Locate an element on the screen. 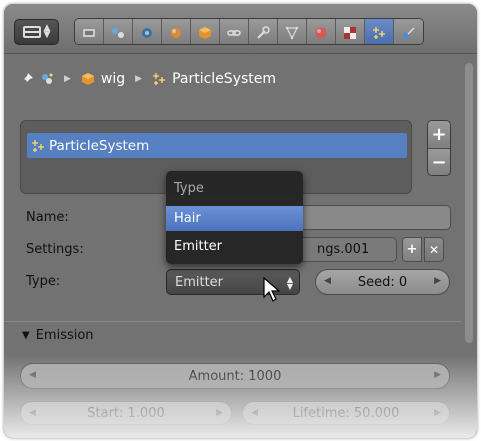 The image size is (481, 441). list-side-buttons: + − is located at coordinates (439, 148).